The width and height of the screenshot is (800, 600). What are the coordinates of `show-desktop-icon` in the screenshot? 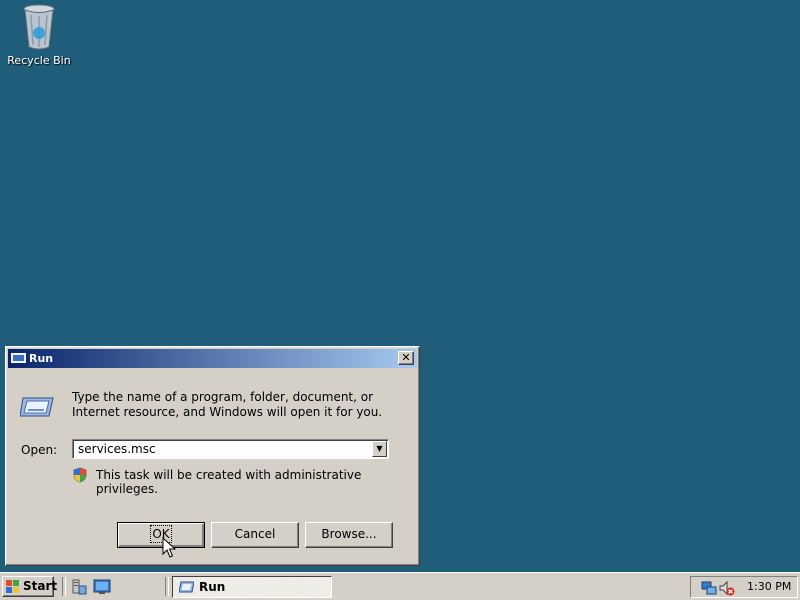 It's located at (102, 587).